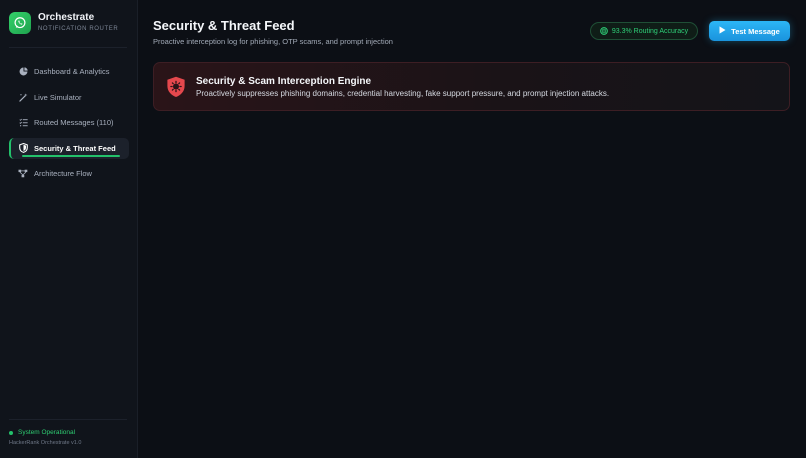  Describe the element at coordinates (74, 123) in the screenshot. I see `sidebar-item-label: Routed Messages (110)` at that location.